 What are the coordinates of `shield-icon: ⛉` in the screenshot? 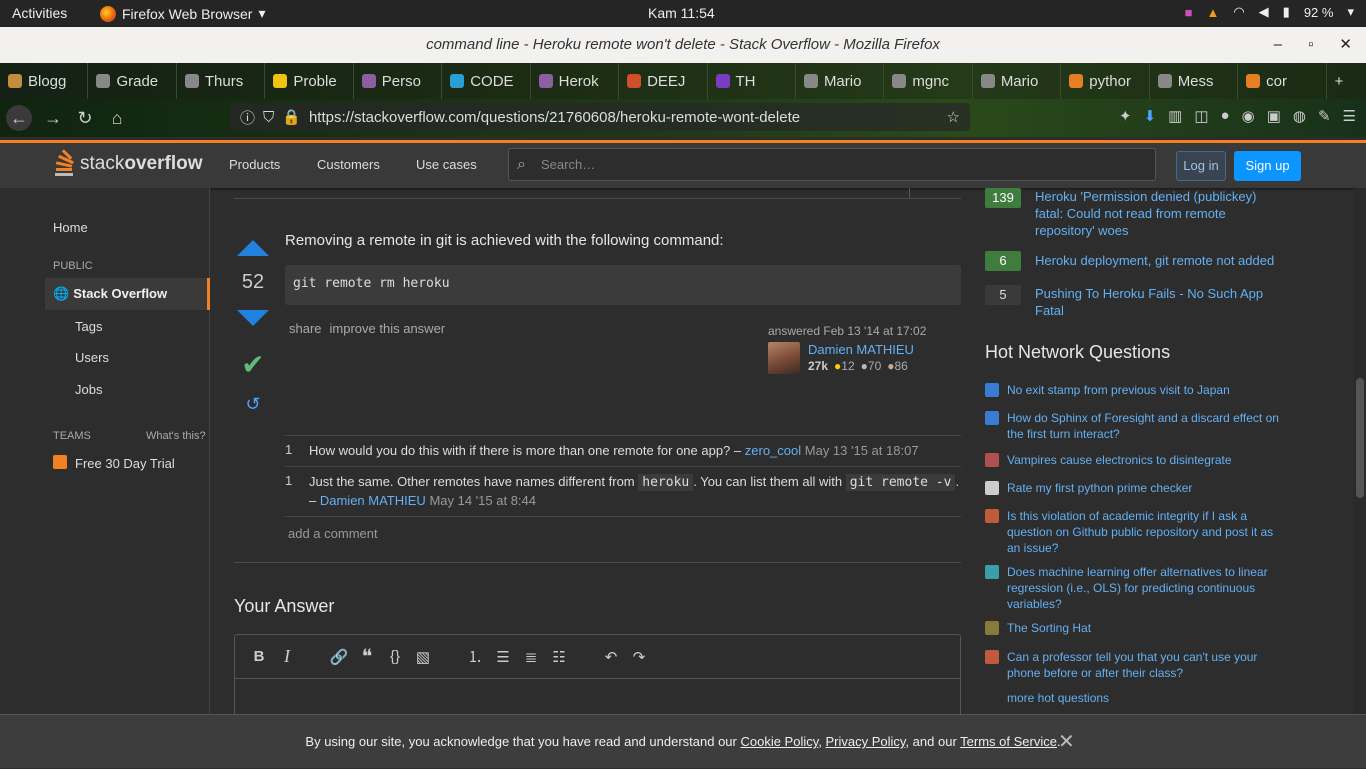 It's located at (268, 117).